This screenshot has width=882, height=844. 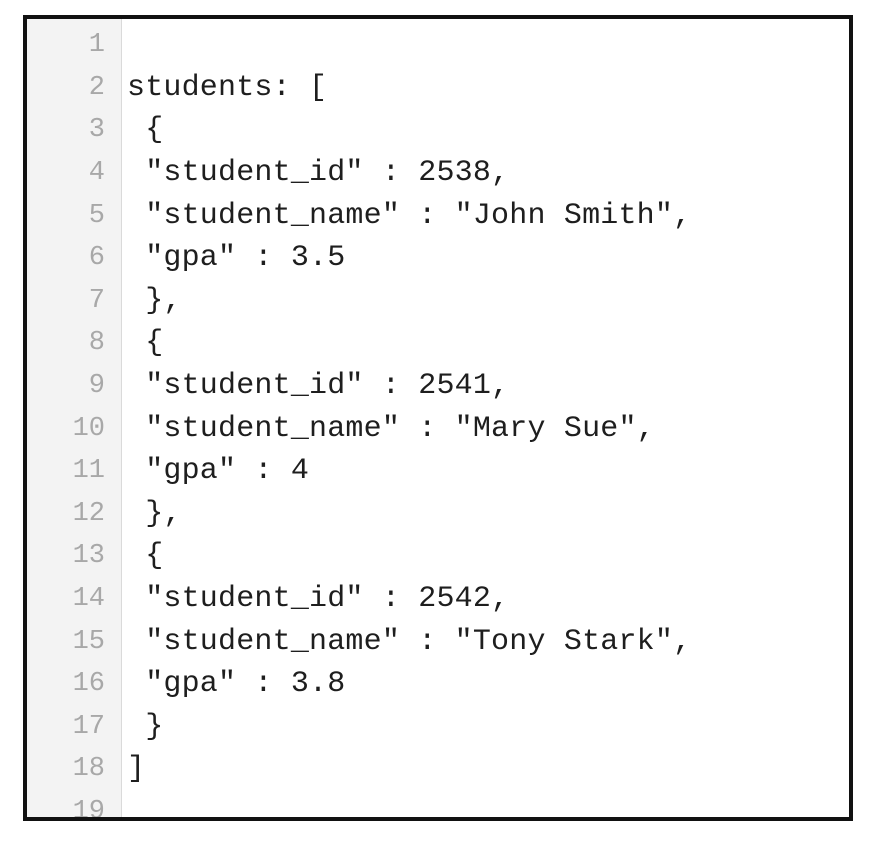 What do you see at coordinates (409, 642) in the screenshot?
I see `line-text: "student_name" : "Tony Stark",` at bounding box center [409, 642].